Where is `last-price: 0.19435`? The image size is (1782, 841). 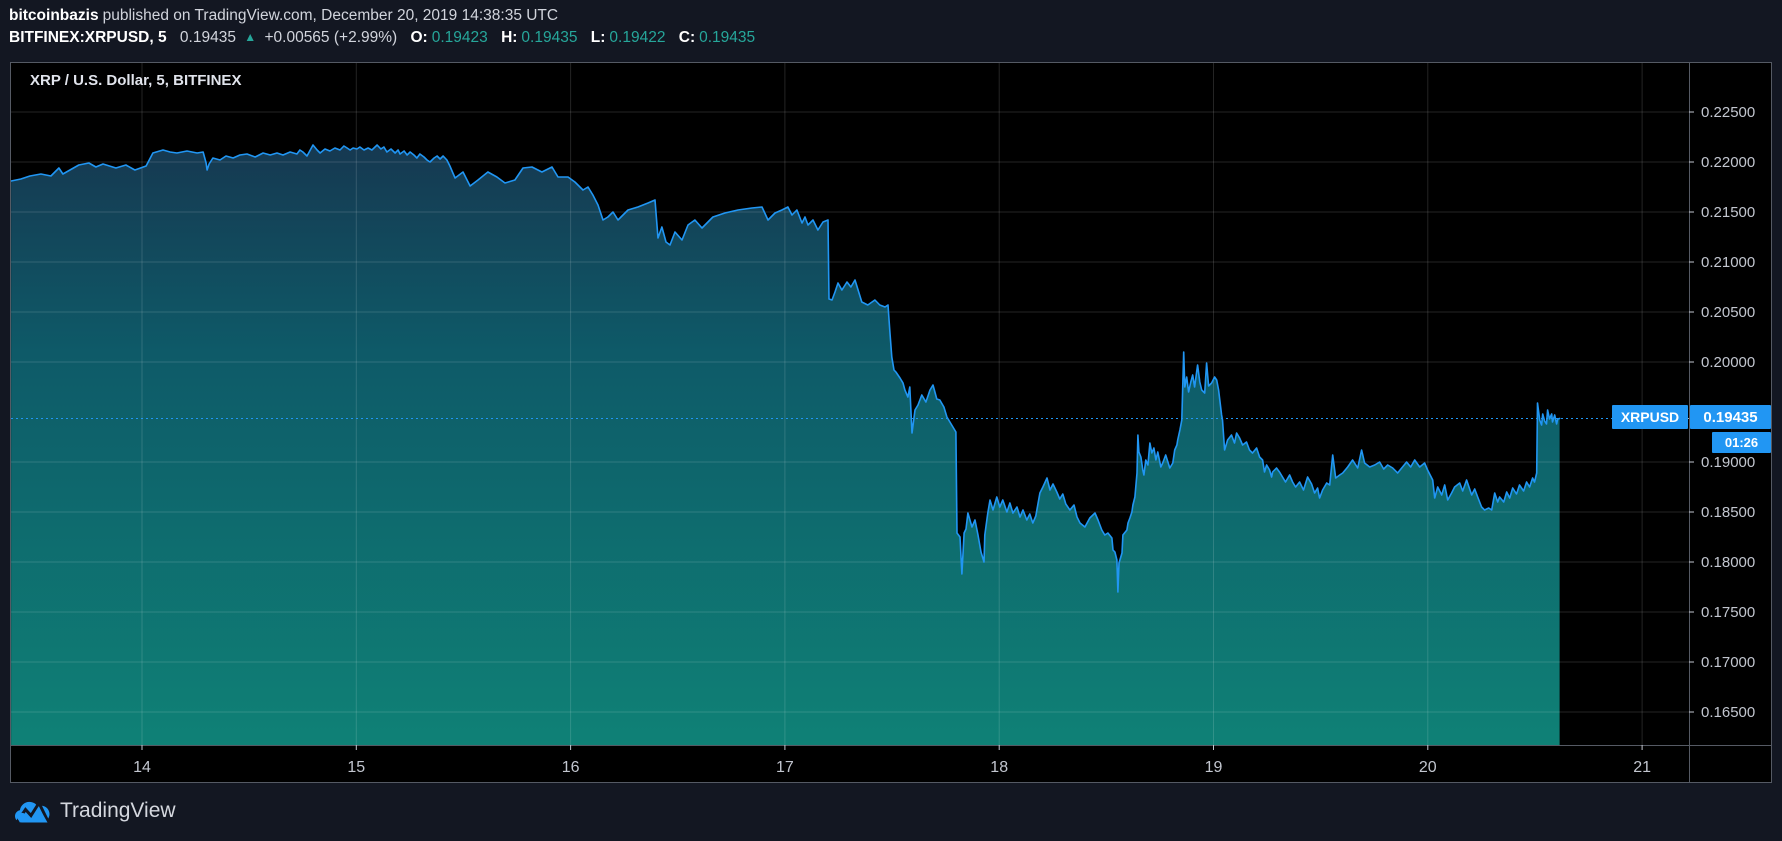 last-price: 0.19435 is located at coordinates (207, 37).